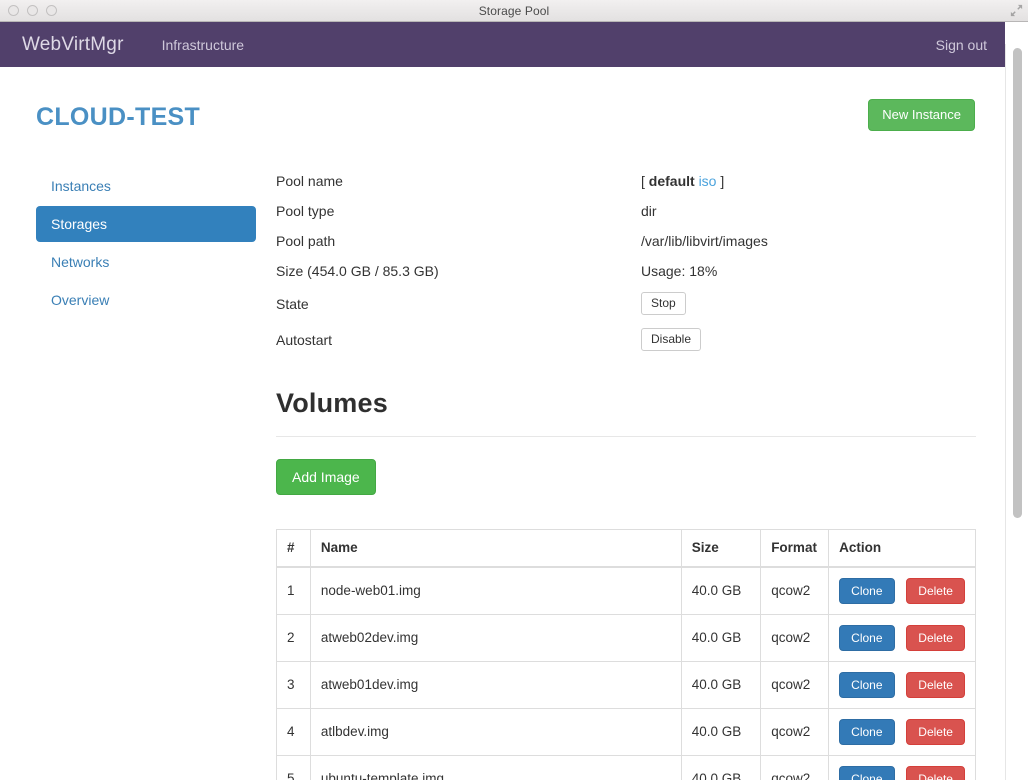 The height and width of the screenshot is (780, 1028). Describe the element at coordinates (146, 262) in the screenshot. I see `sidebar-item-networks: Networks` at that location.